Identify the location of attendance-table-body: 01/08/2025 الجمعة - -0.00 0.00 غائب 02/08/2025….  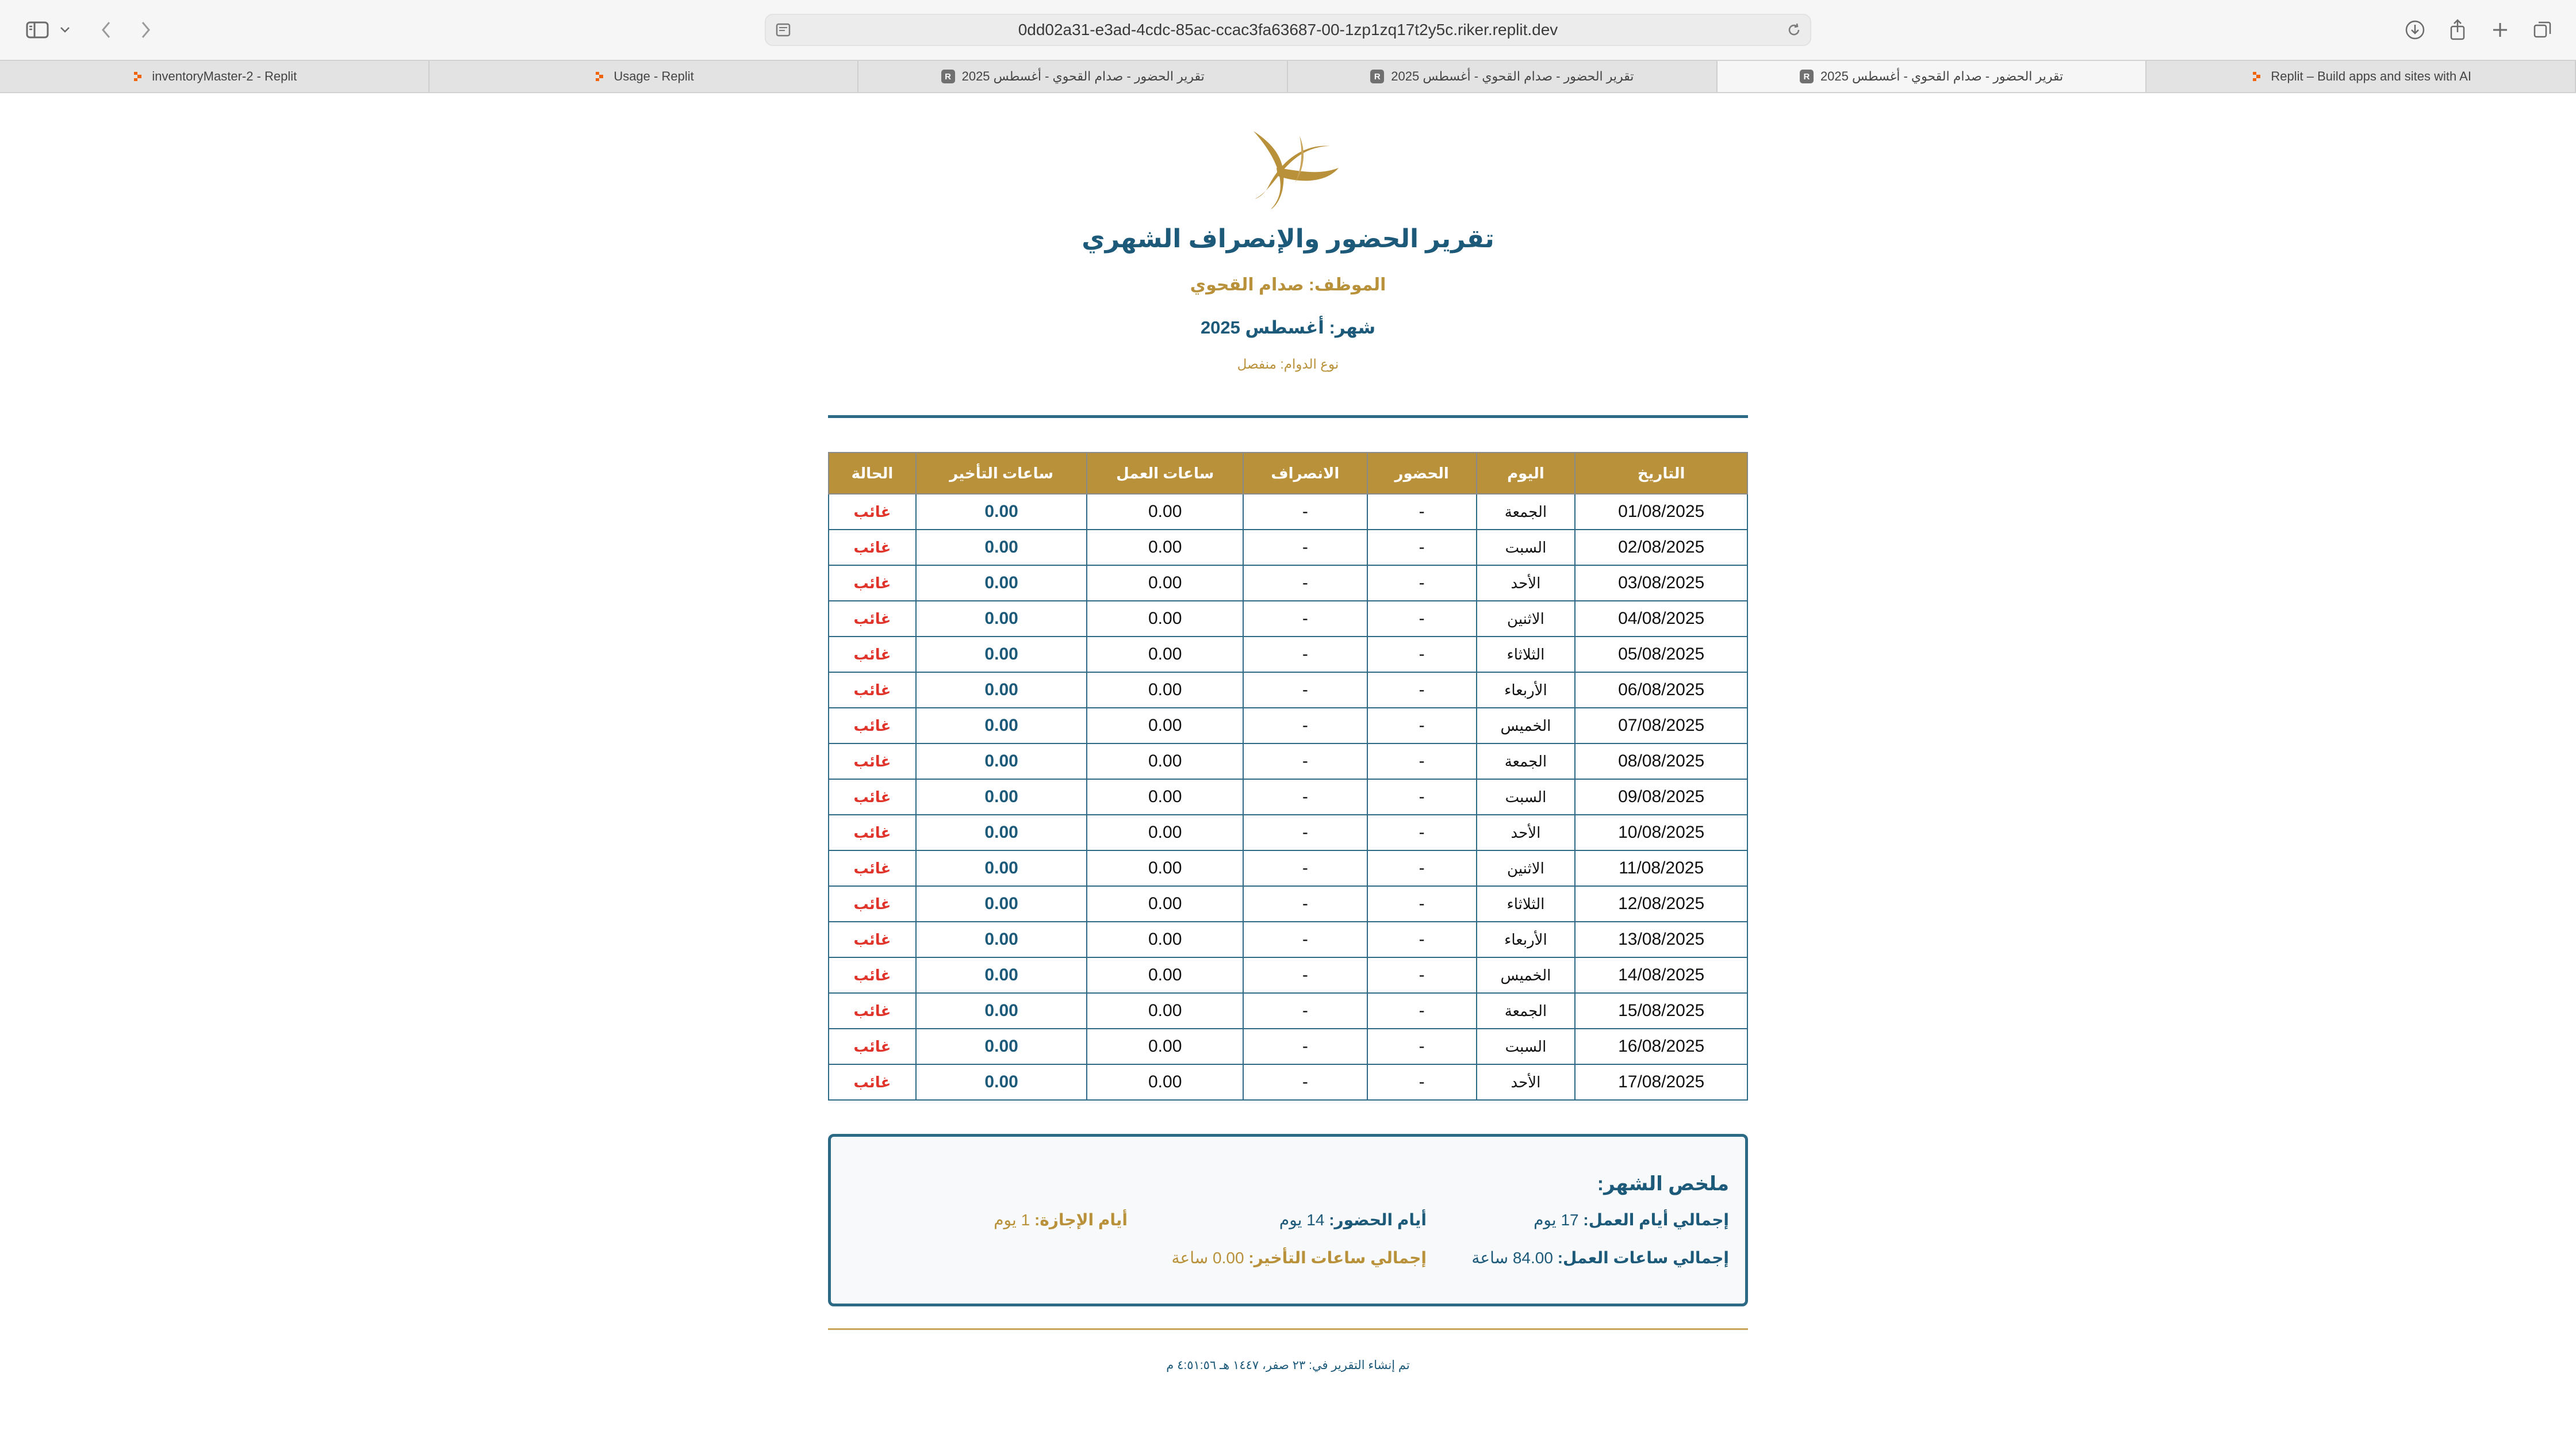
(1288, 797).